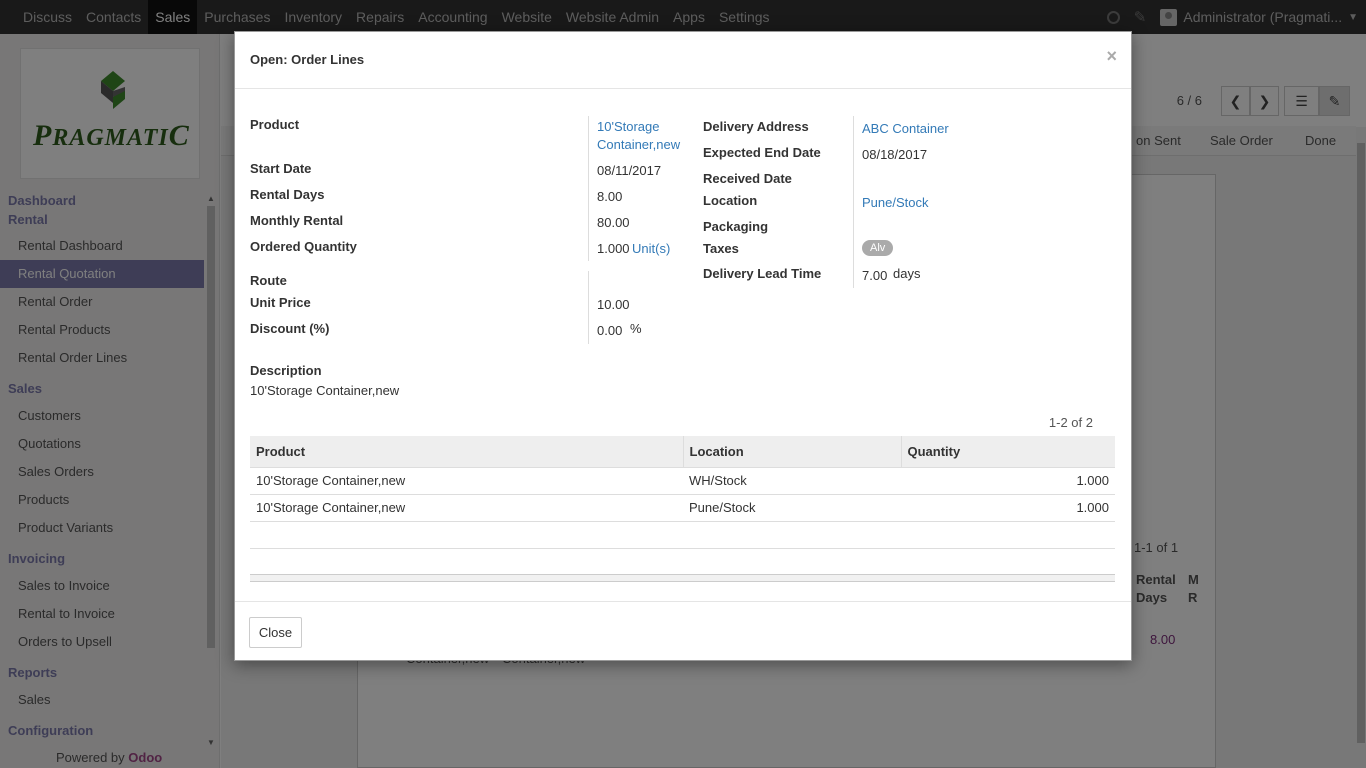  I want to click on table-horizontal-scrollbar, so click(682, 578).